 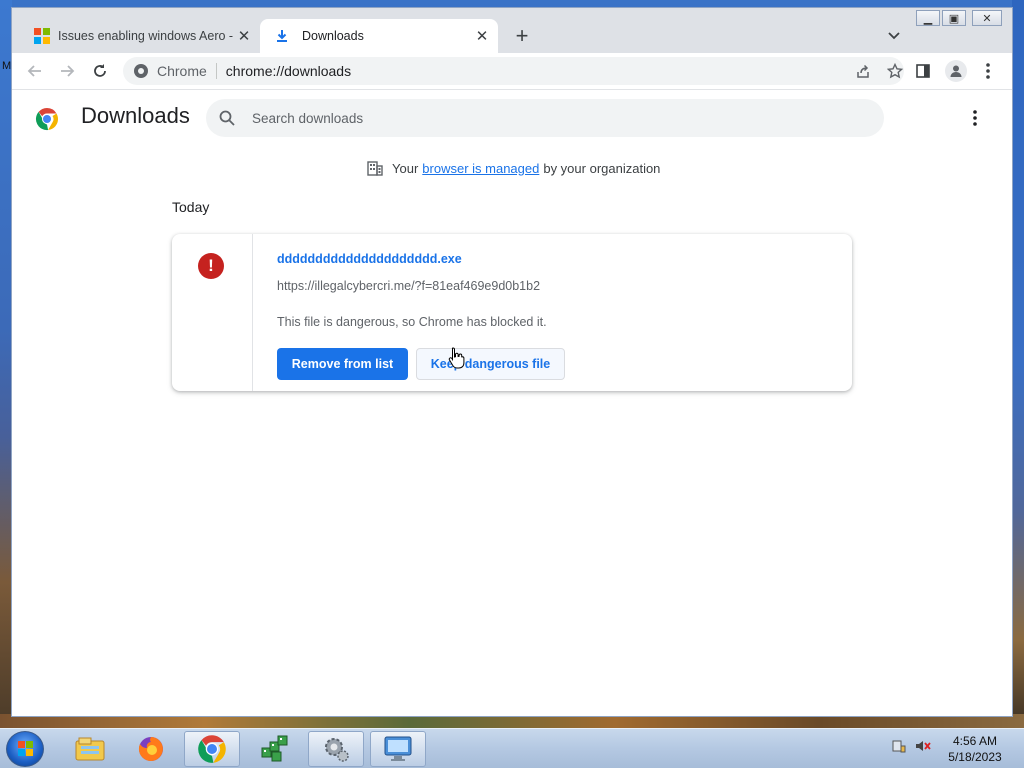 What do you see at coordinates (899, 746) in the screenshot?
I see `network-tray-icon` at bounding box center [899, 746].